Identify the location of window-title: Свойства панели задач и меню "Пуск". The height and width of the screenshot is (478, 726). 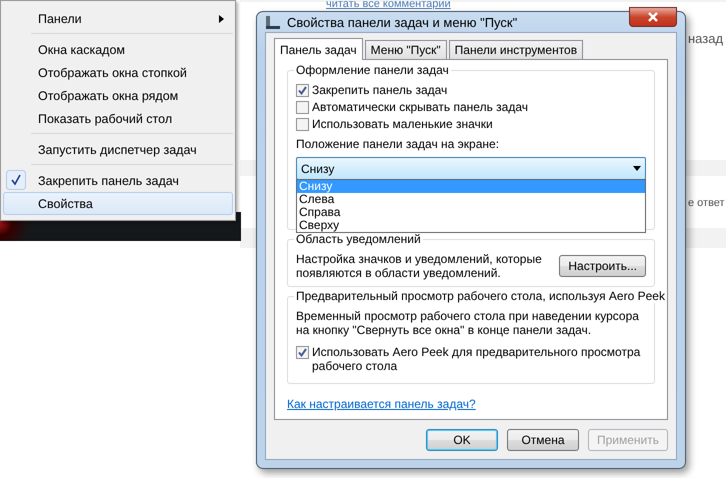
(402, 22).